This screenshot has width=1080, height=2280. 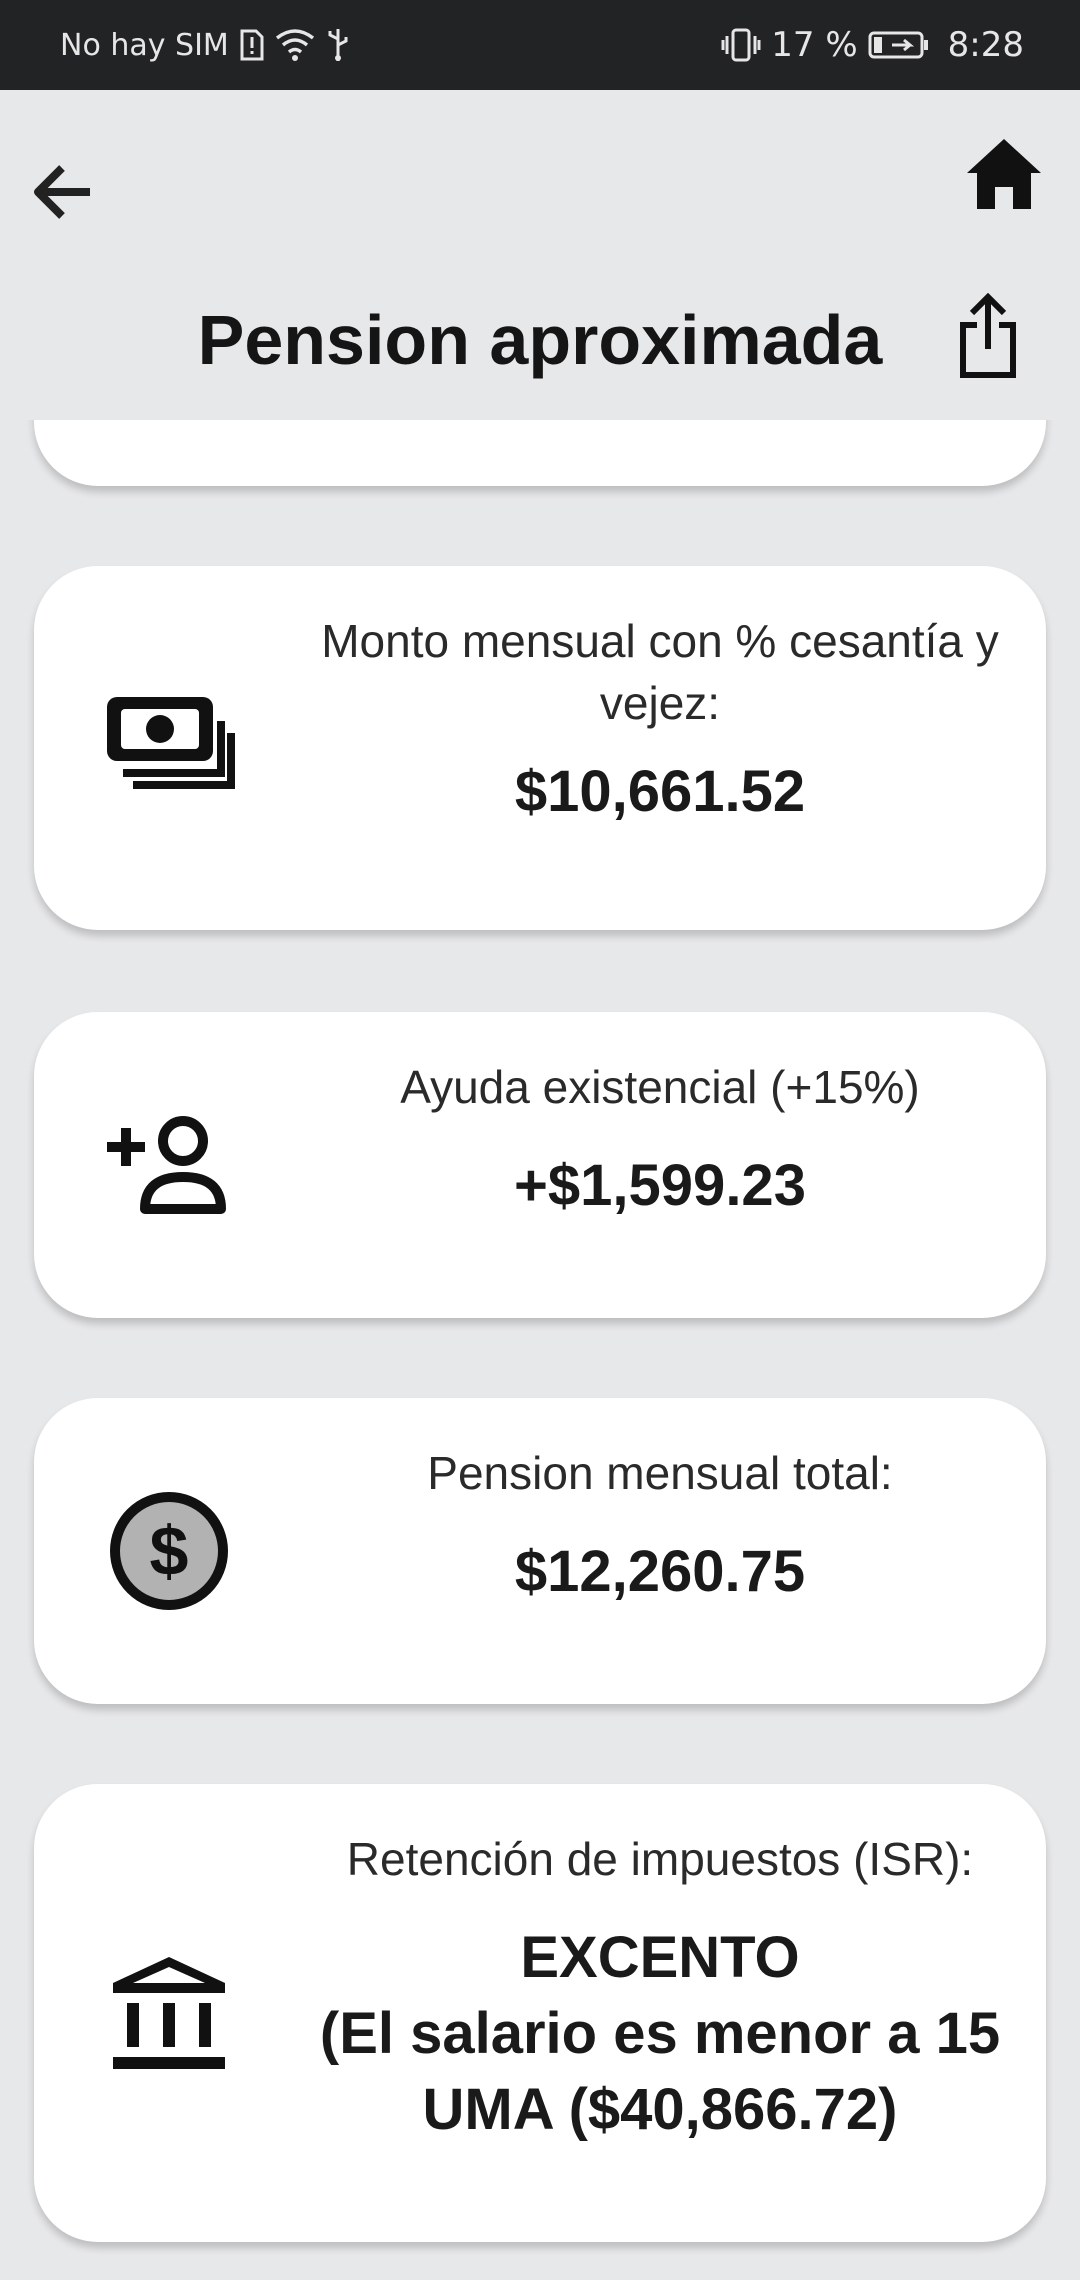 I want to click on home-icon, so click(x=1004, y=174).